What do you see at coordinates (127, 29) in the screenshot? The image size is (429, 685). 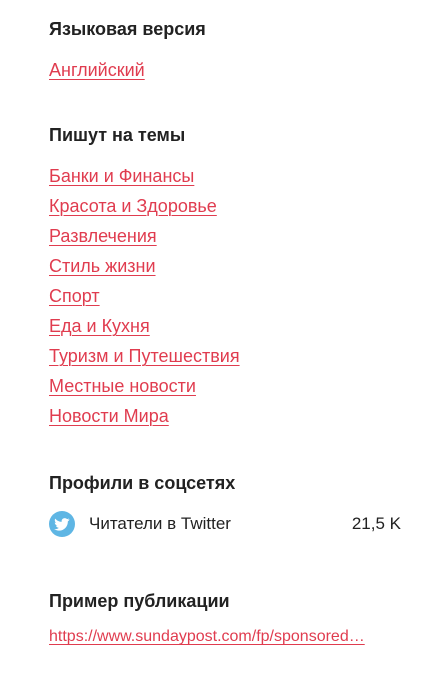 I see `language-version-heading: Языковая версия` at bounding box center [127, 29].